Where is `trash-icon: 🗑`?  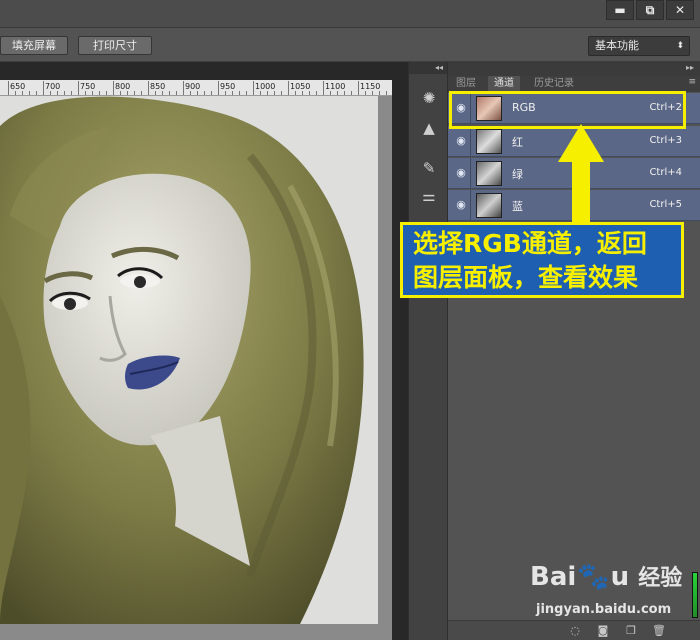 trash-icon: 🗑 is located at coordinates (659, 631).